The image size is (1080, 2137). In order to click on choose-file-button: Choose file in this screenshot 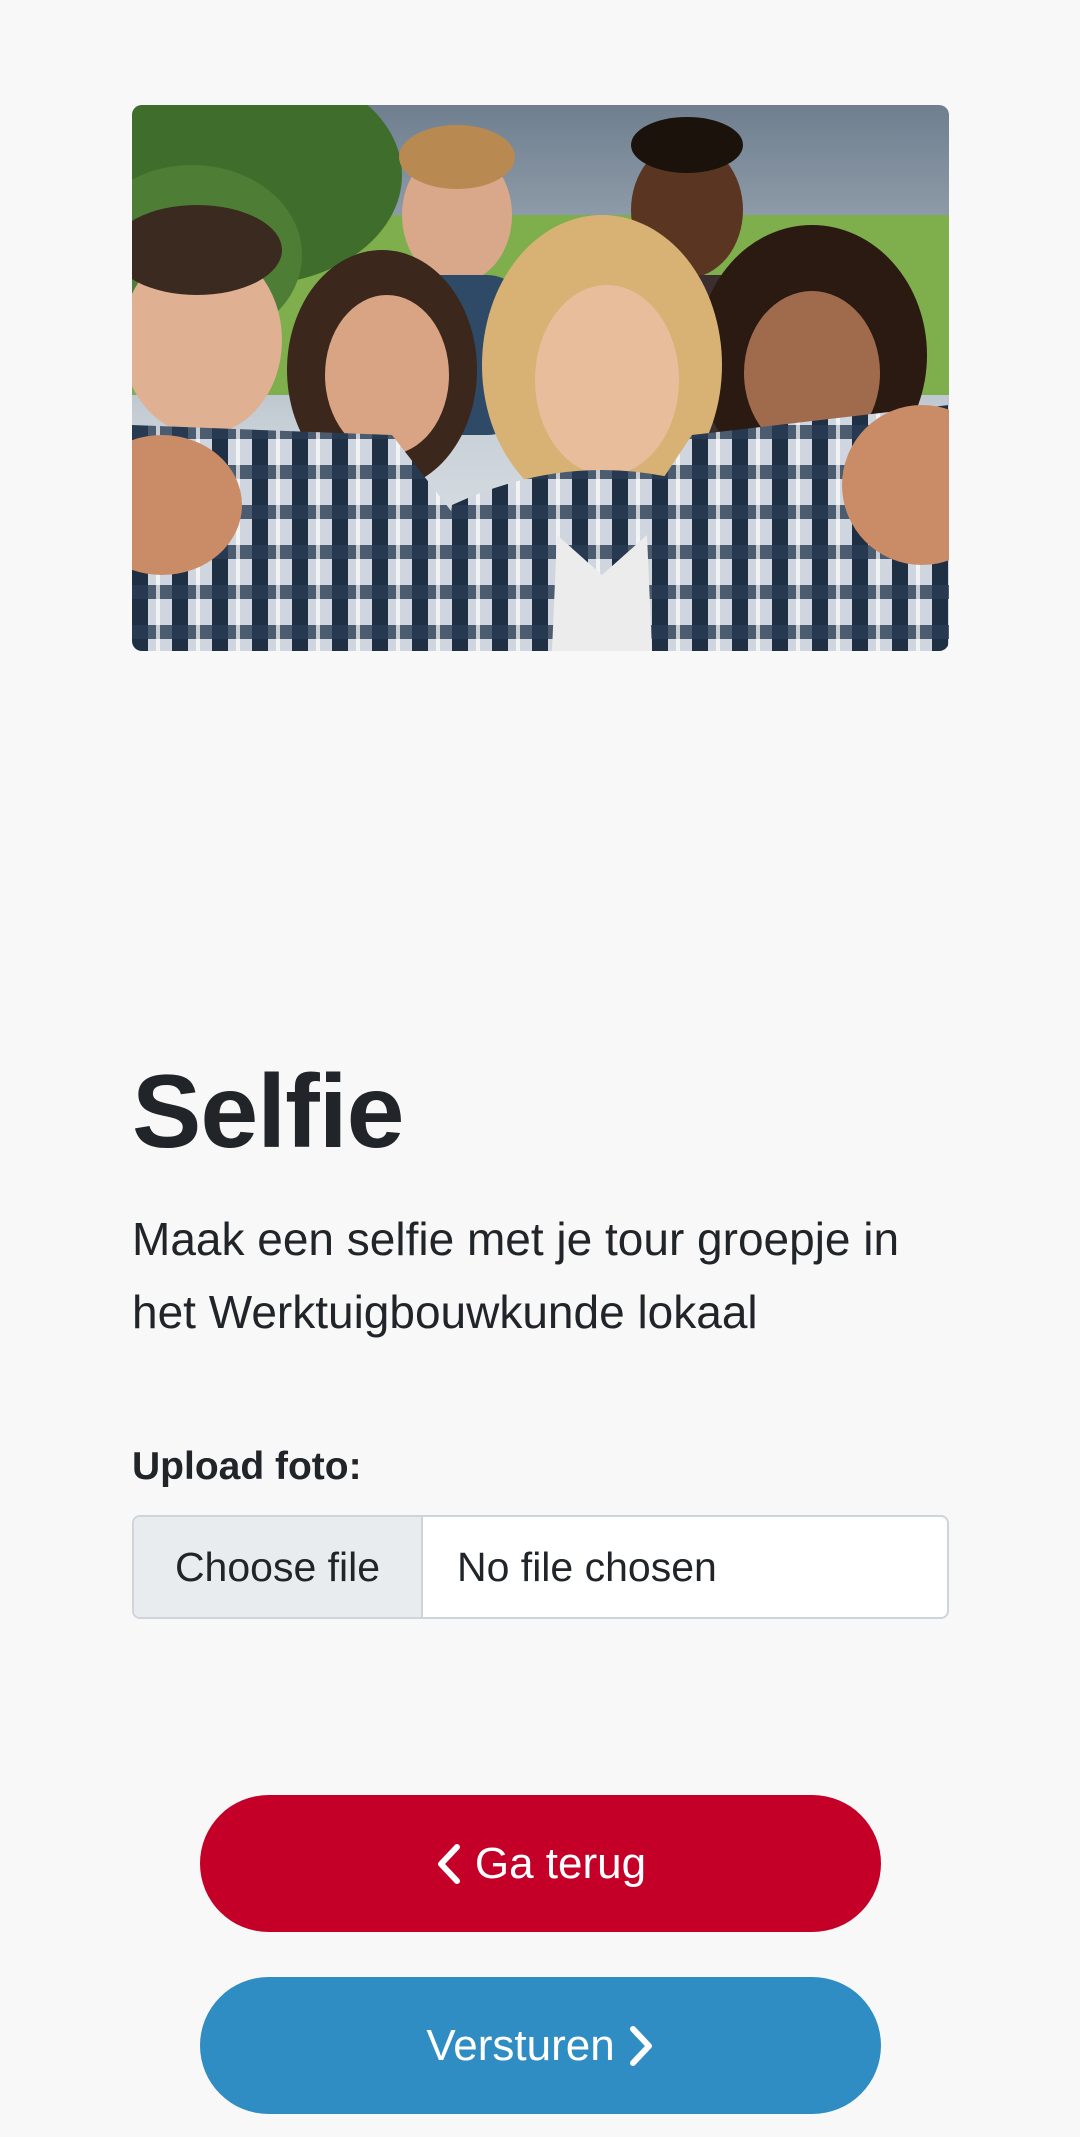, I will do `click(278, 1567)`.